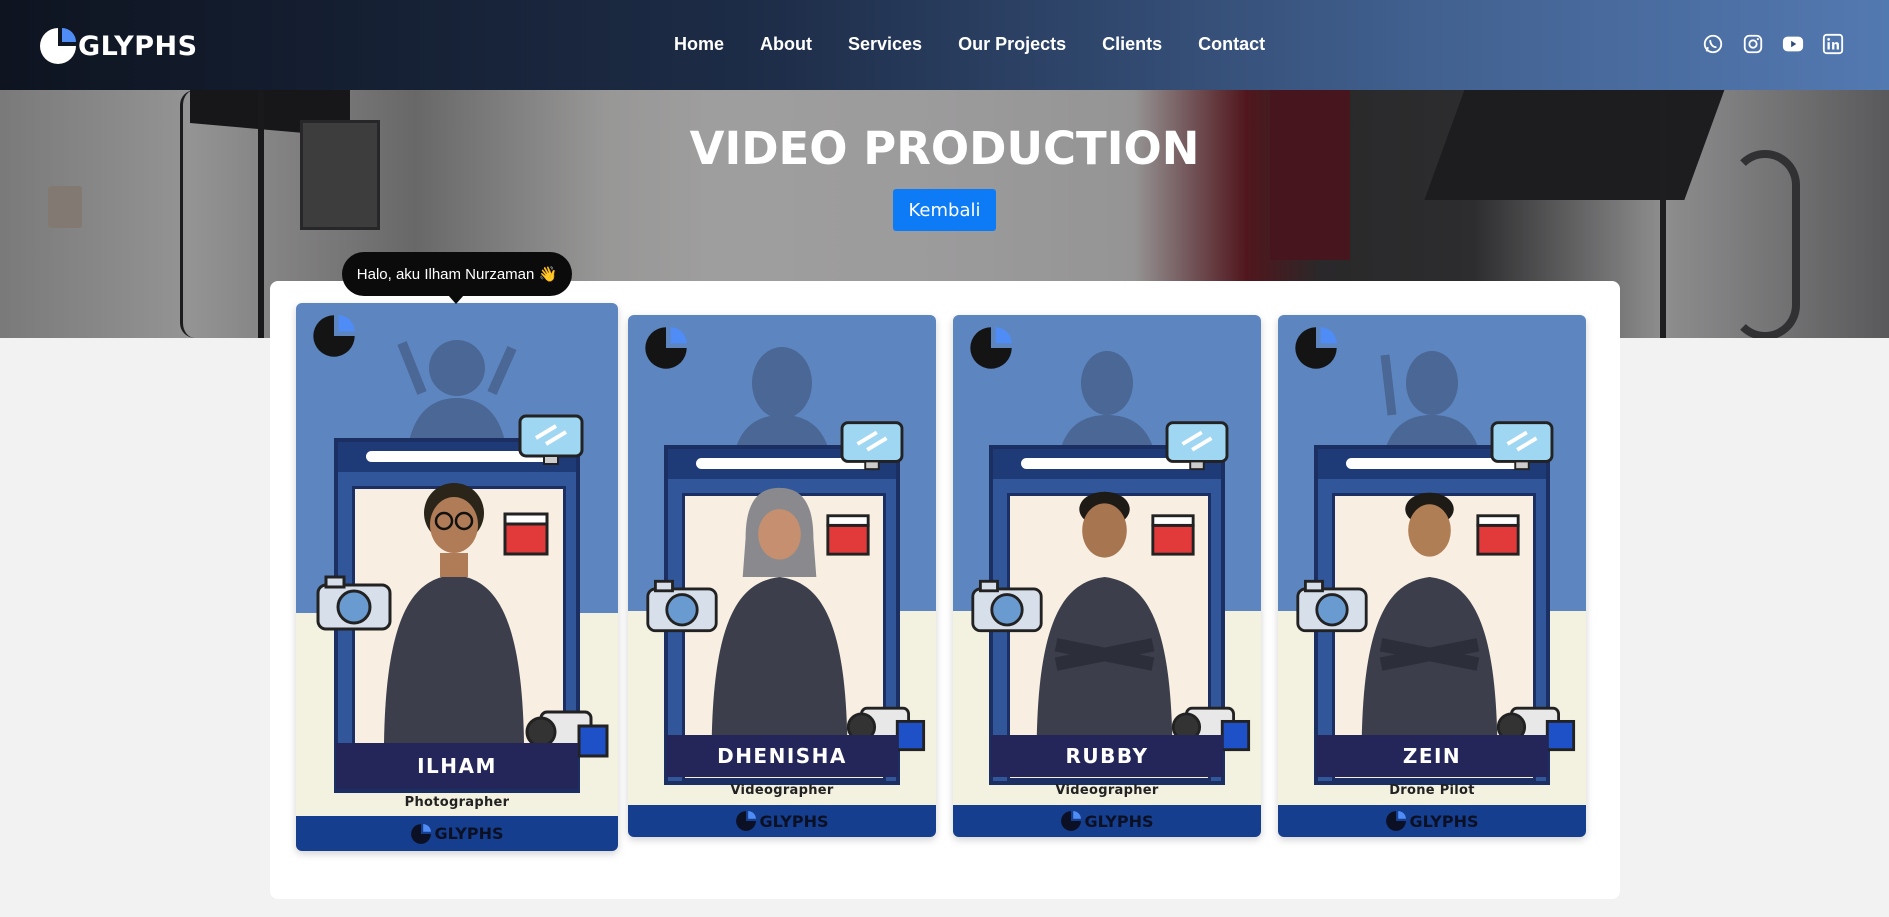 This screenshot has width=1889, height=917. What do you see at coordinates (457, 278) in the screenshot?
I see `greeting-tooltip: Halo, aku Ilham Nurzaman 👋` at bounding box center [457, 278].